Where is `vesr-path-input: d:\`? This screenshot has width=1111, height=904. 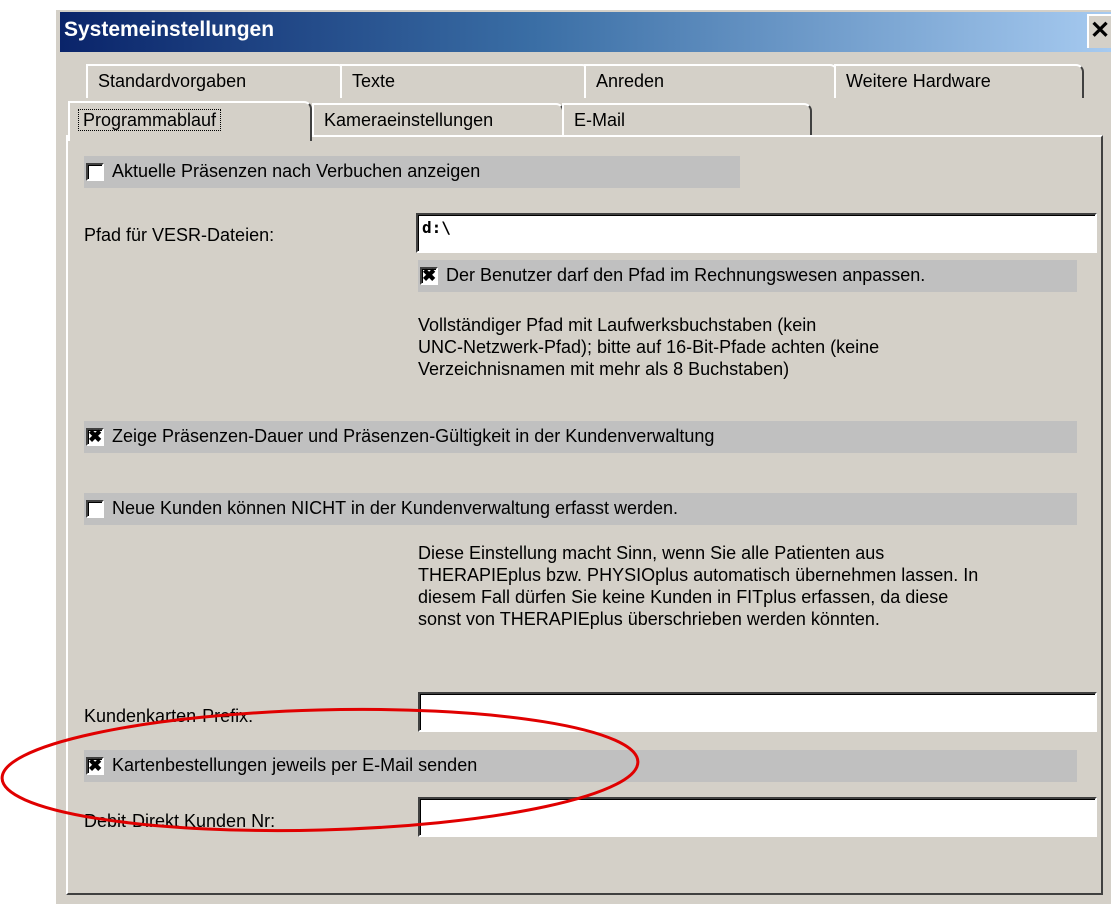
vesr-path-input: d:\ is located at coordinates (756, 233).